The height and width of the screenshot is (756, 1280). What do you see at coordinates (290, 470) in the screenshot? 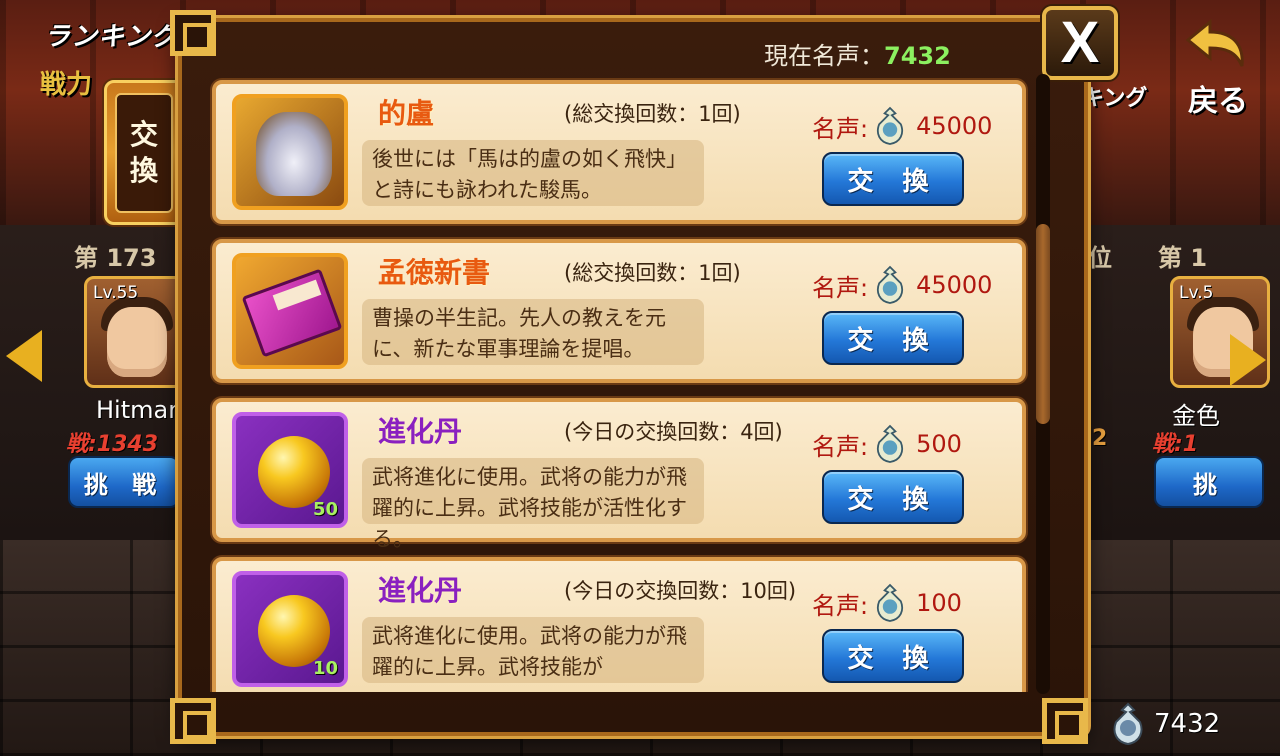
I see `orb-icon: 50` at bounding box center [290, 470].